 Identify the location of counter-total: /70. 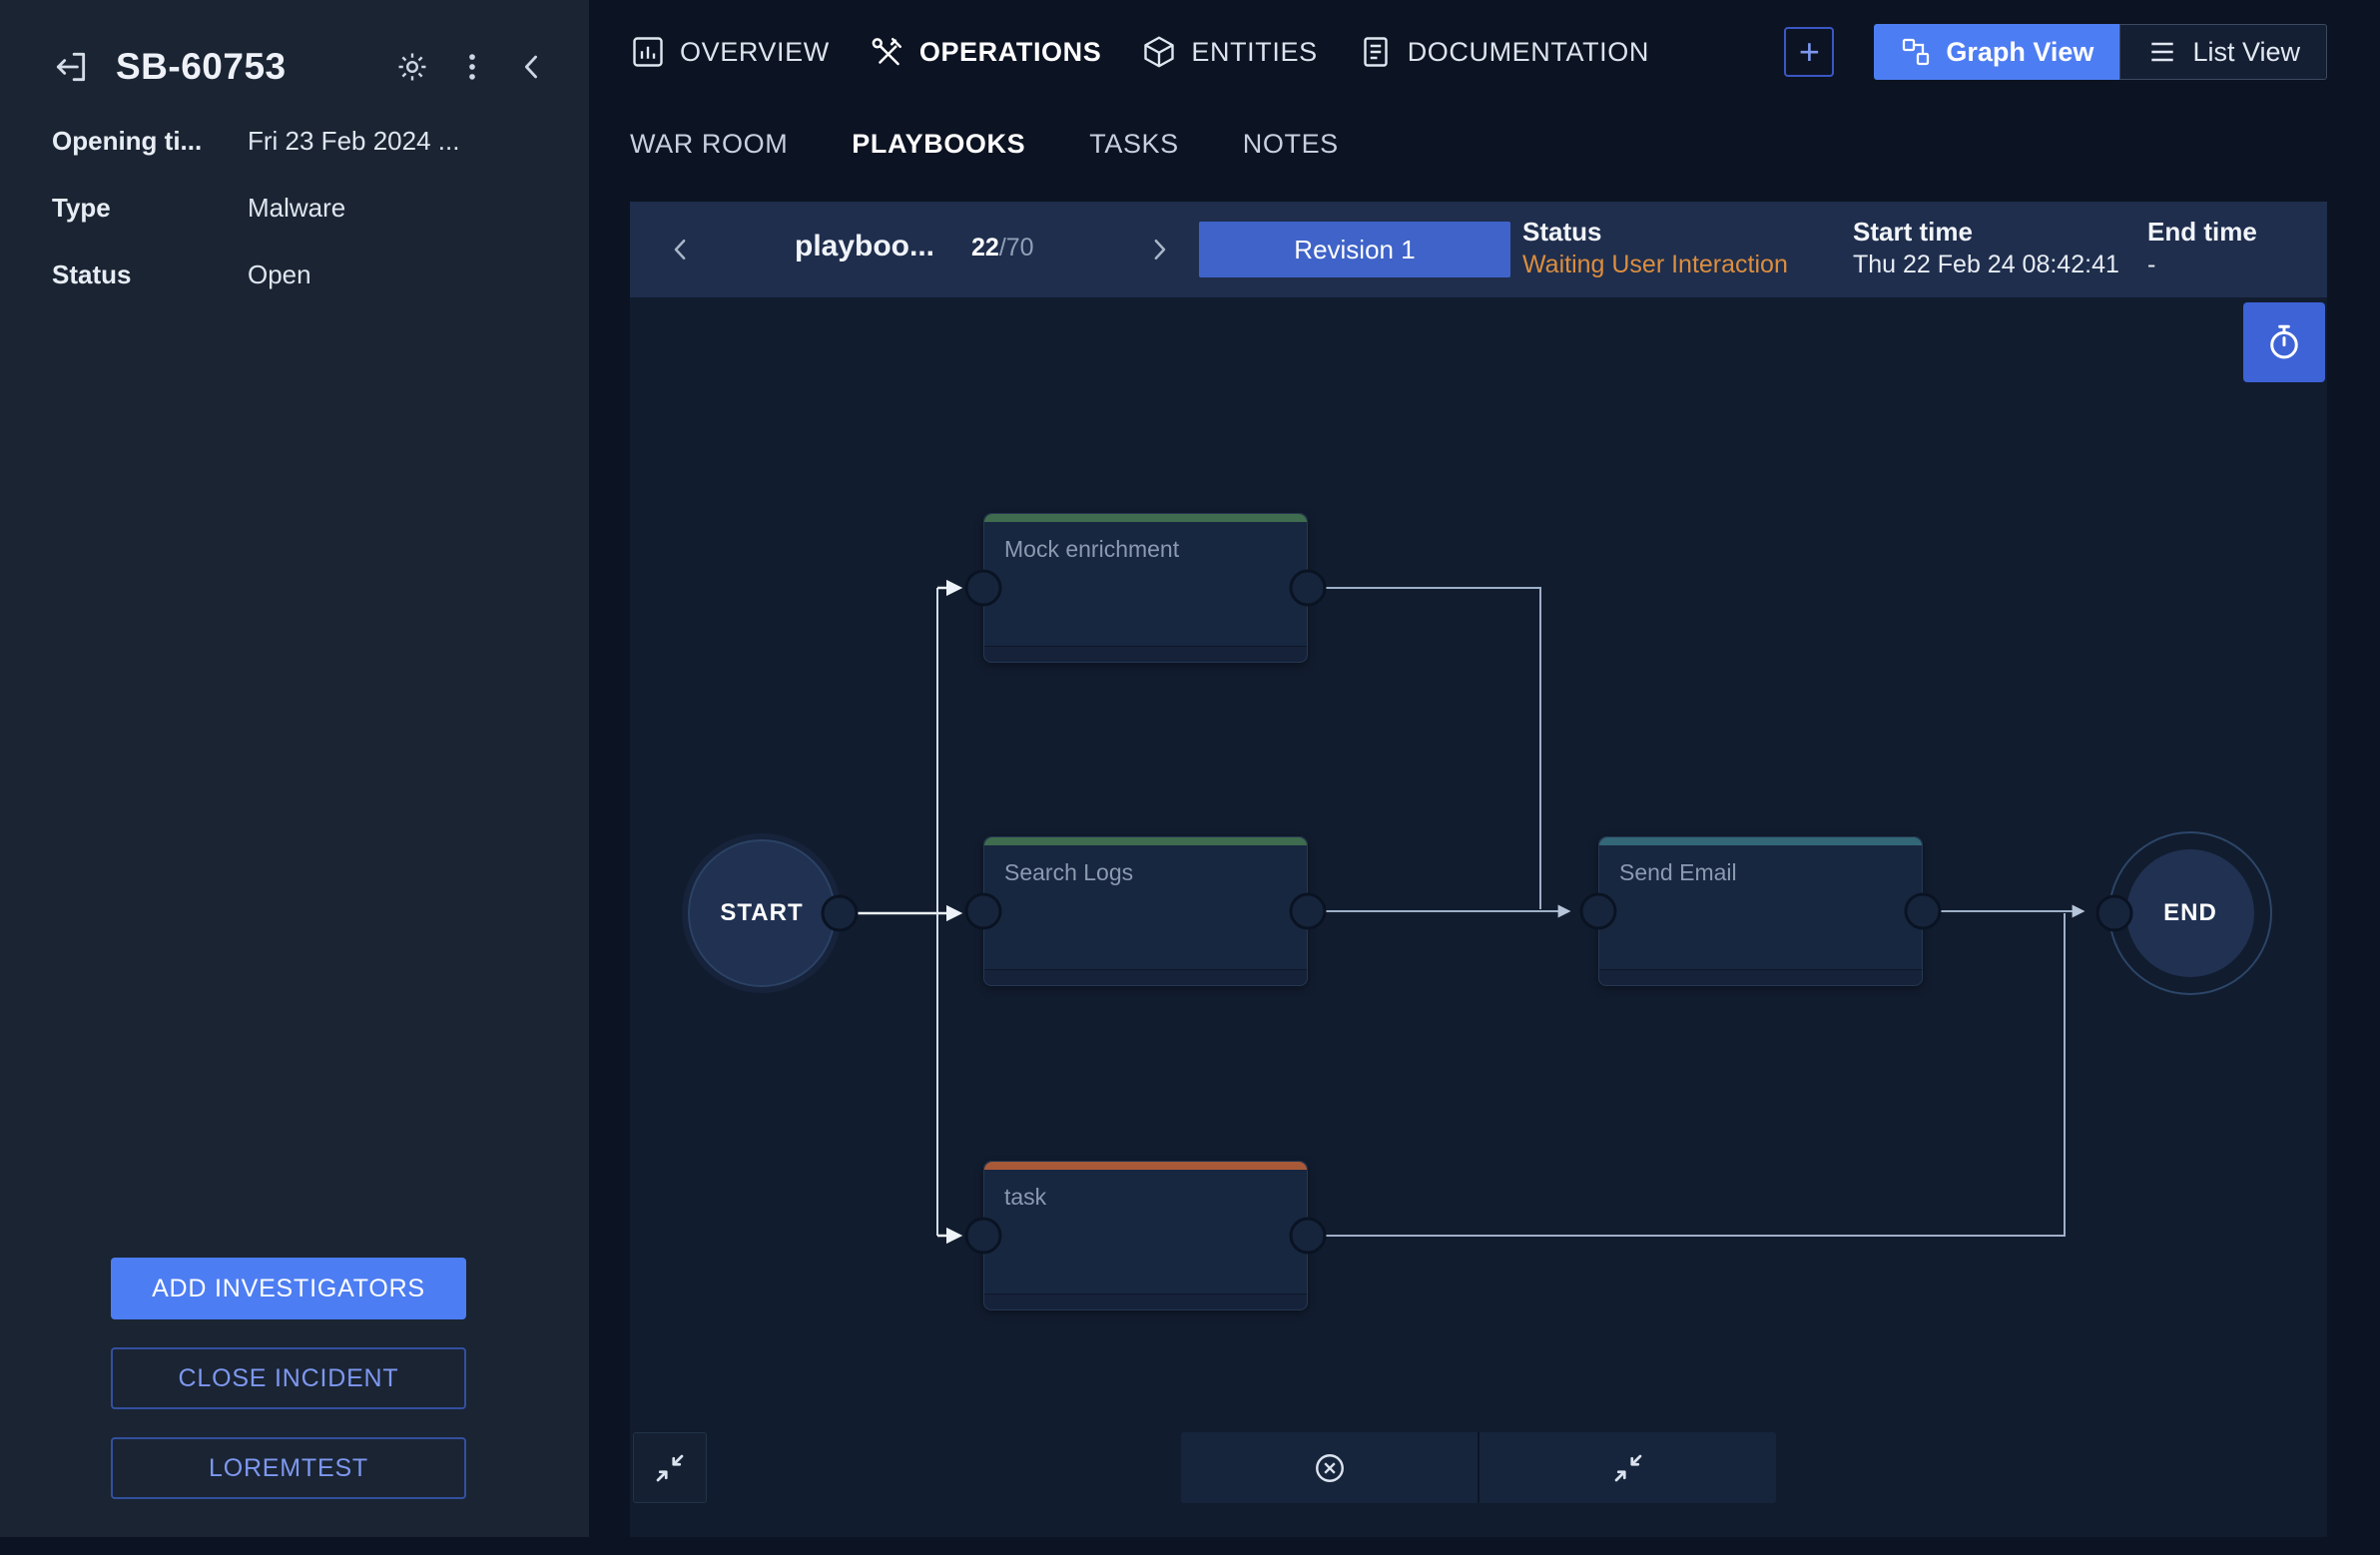
(1016, 248).